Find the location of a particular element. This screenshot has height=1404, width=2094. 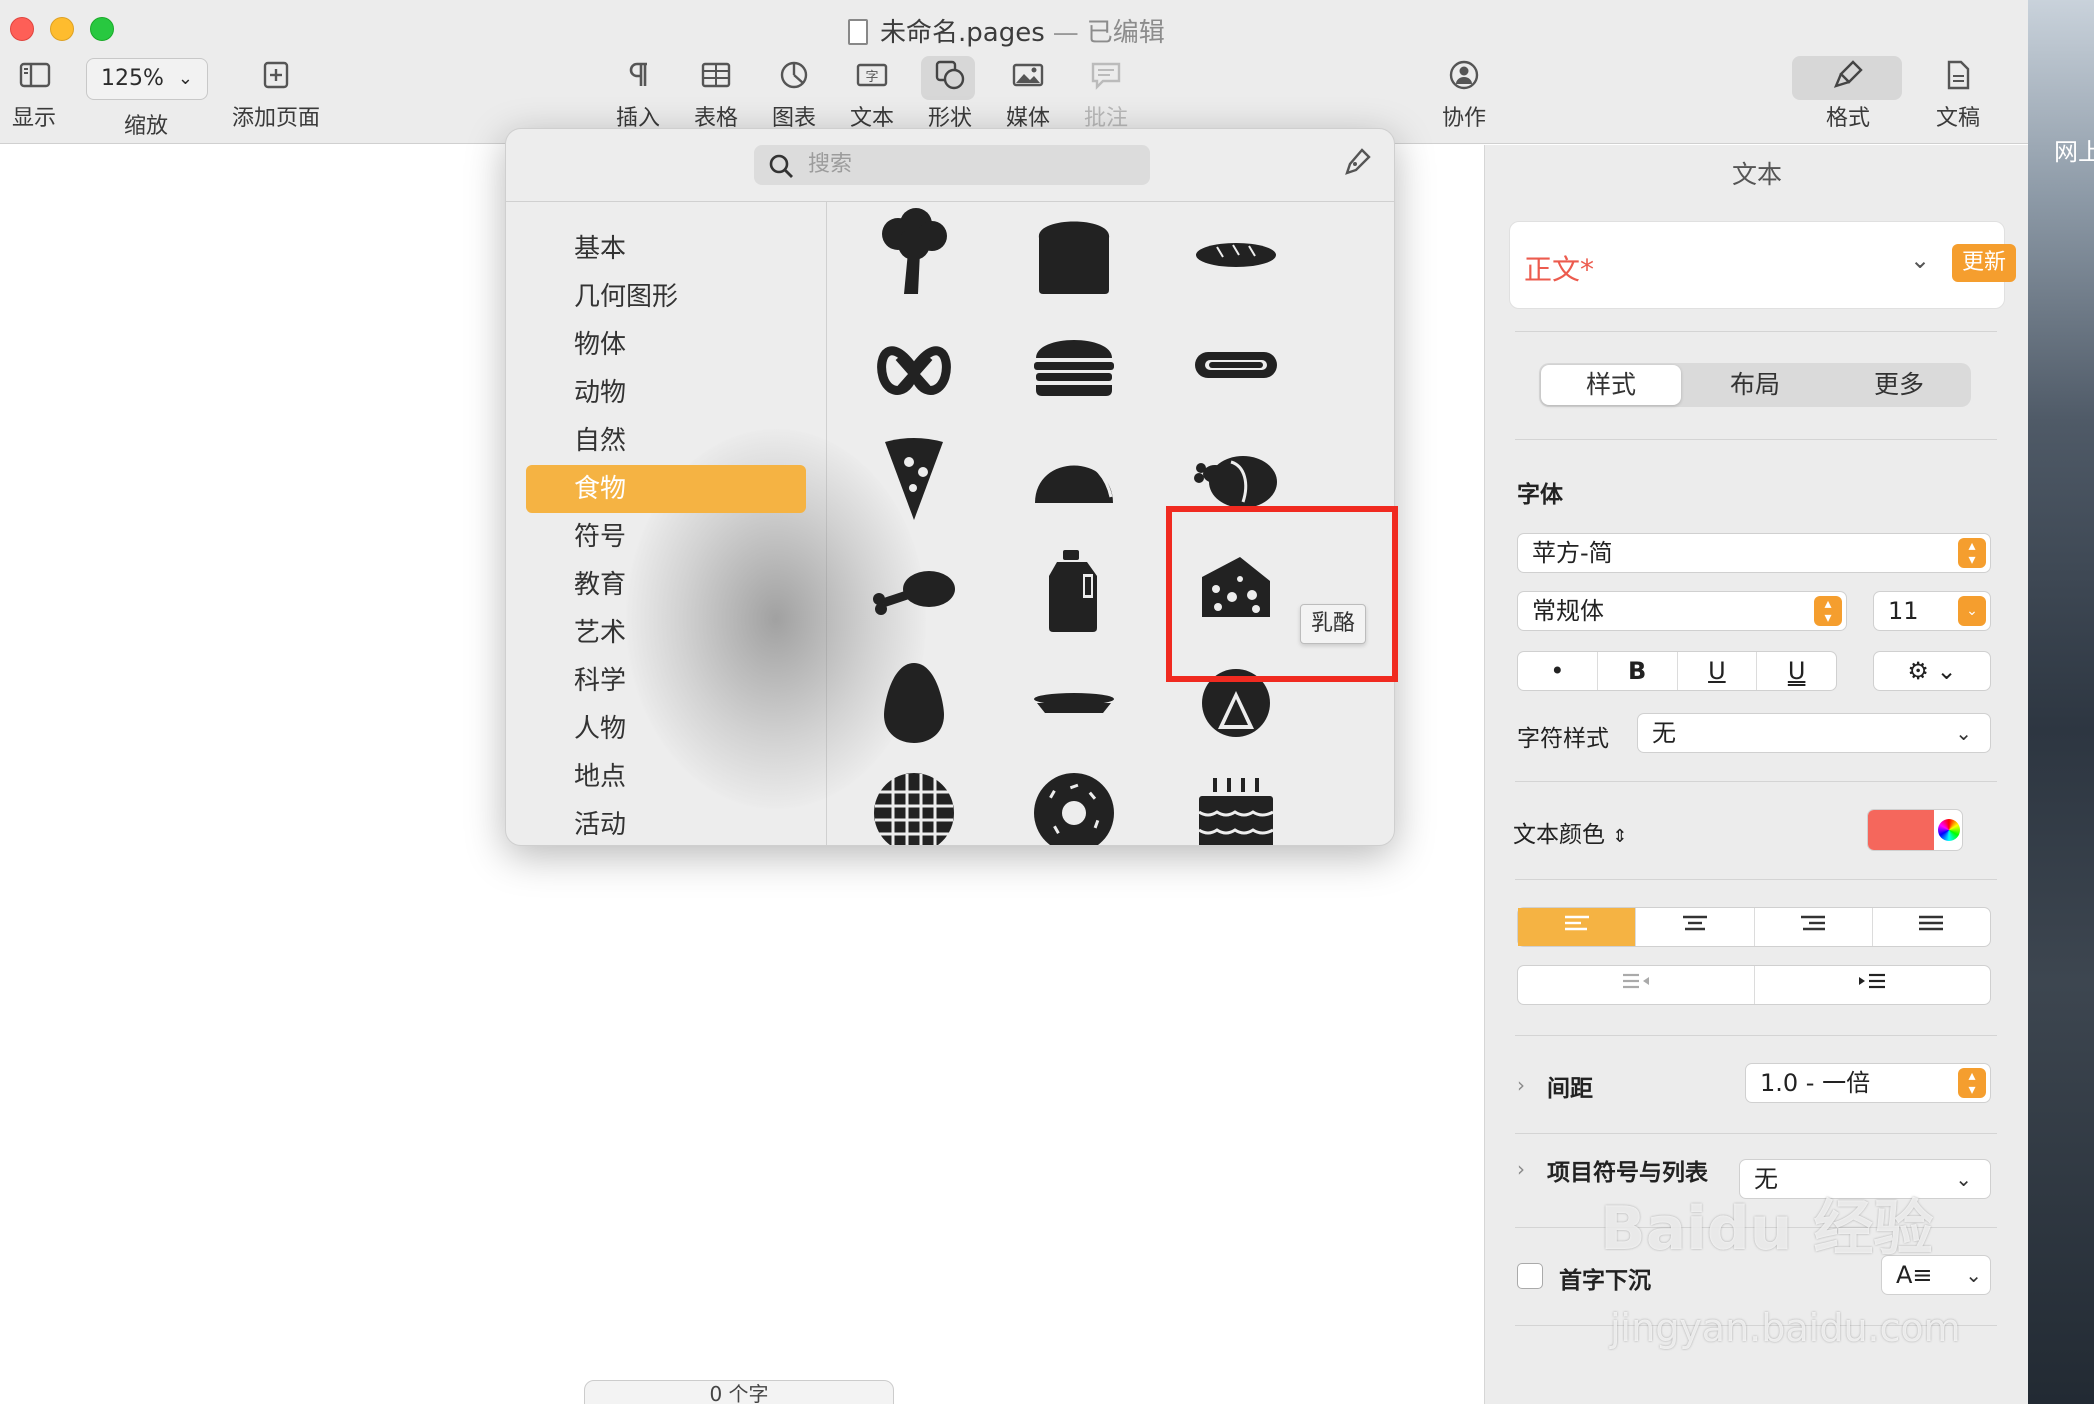

advanced-options-button: ⚙ ⌄ is located at coordinates (1932, 671).